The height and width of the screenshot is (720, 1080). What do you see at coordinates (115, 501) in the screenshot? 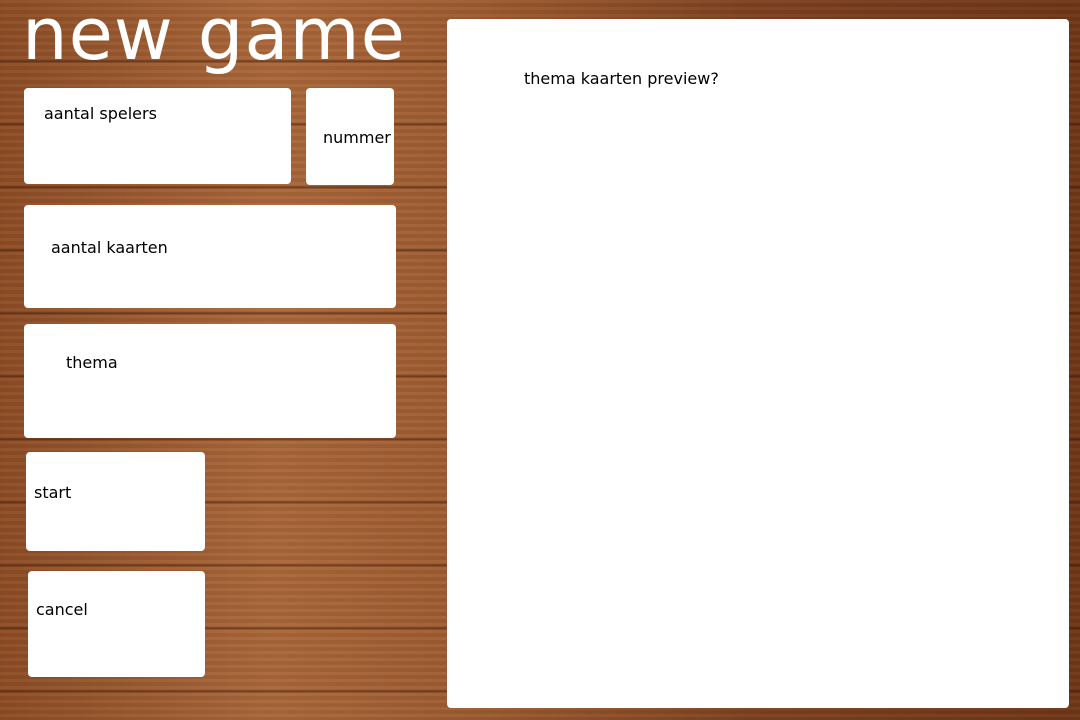
I see `start-button: start` at bounding box center [115, 501].